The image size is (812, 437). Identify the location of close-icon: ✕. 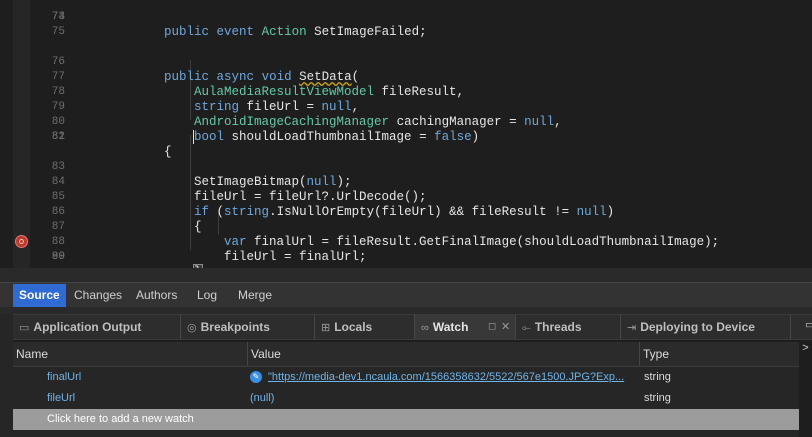
(505, 327).